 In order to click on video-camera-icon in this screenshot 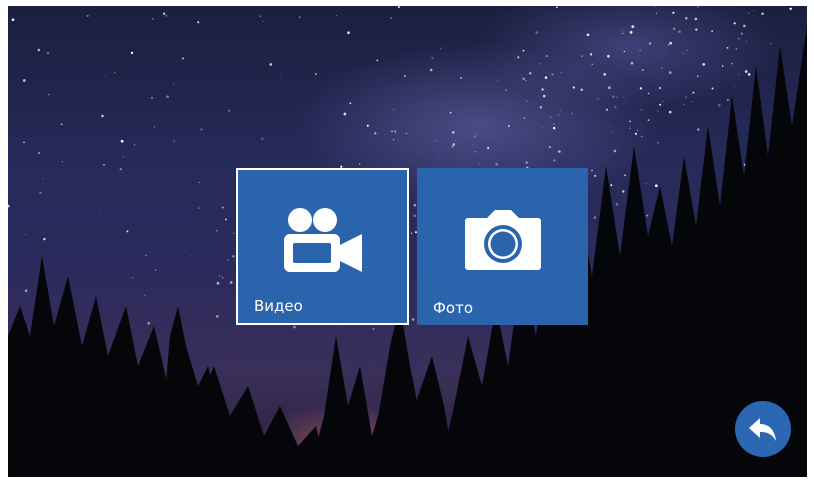, I will do `click(323, 243)`.